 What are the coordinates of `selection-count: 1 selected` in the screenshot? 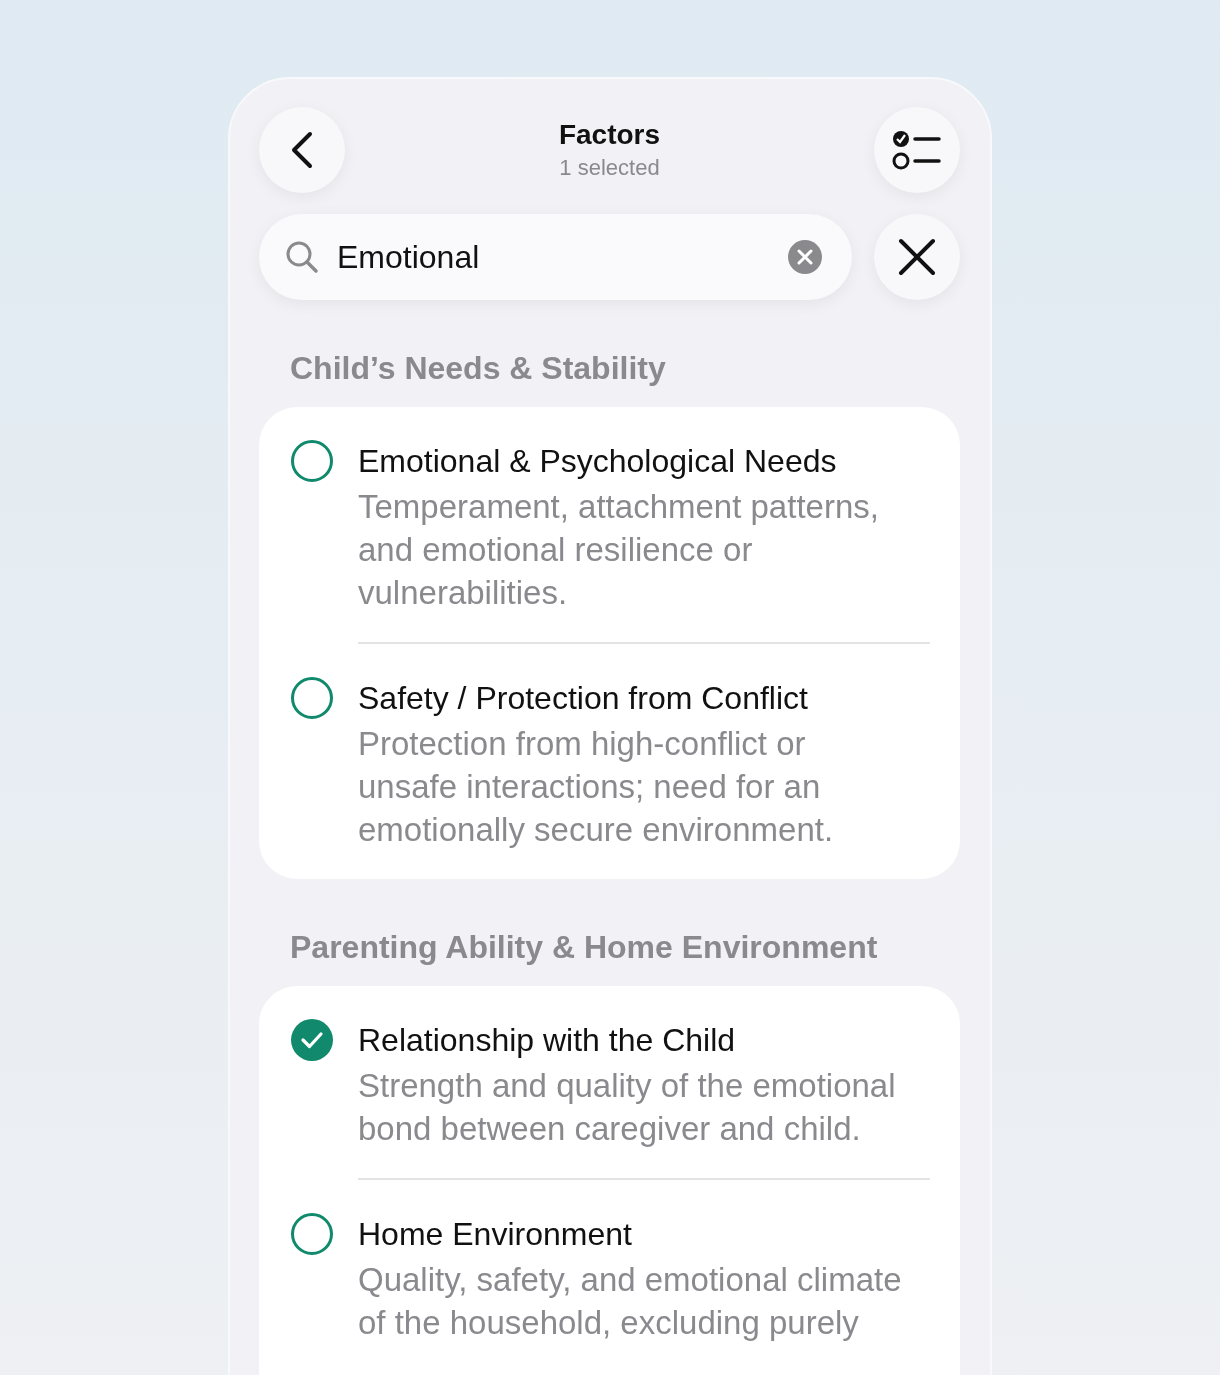 It's located at (609, 168).